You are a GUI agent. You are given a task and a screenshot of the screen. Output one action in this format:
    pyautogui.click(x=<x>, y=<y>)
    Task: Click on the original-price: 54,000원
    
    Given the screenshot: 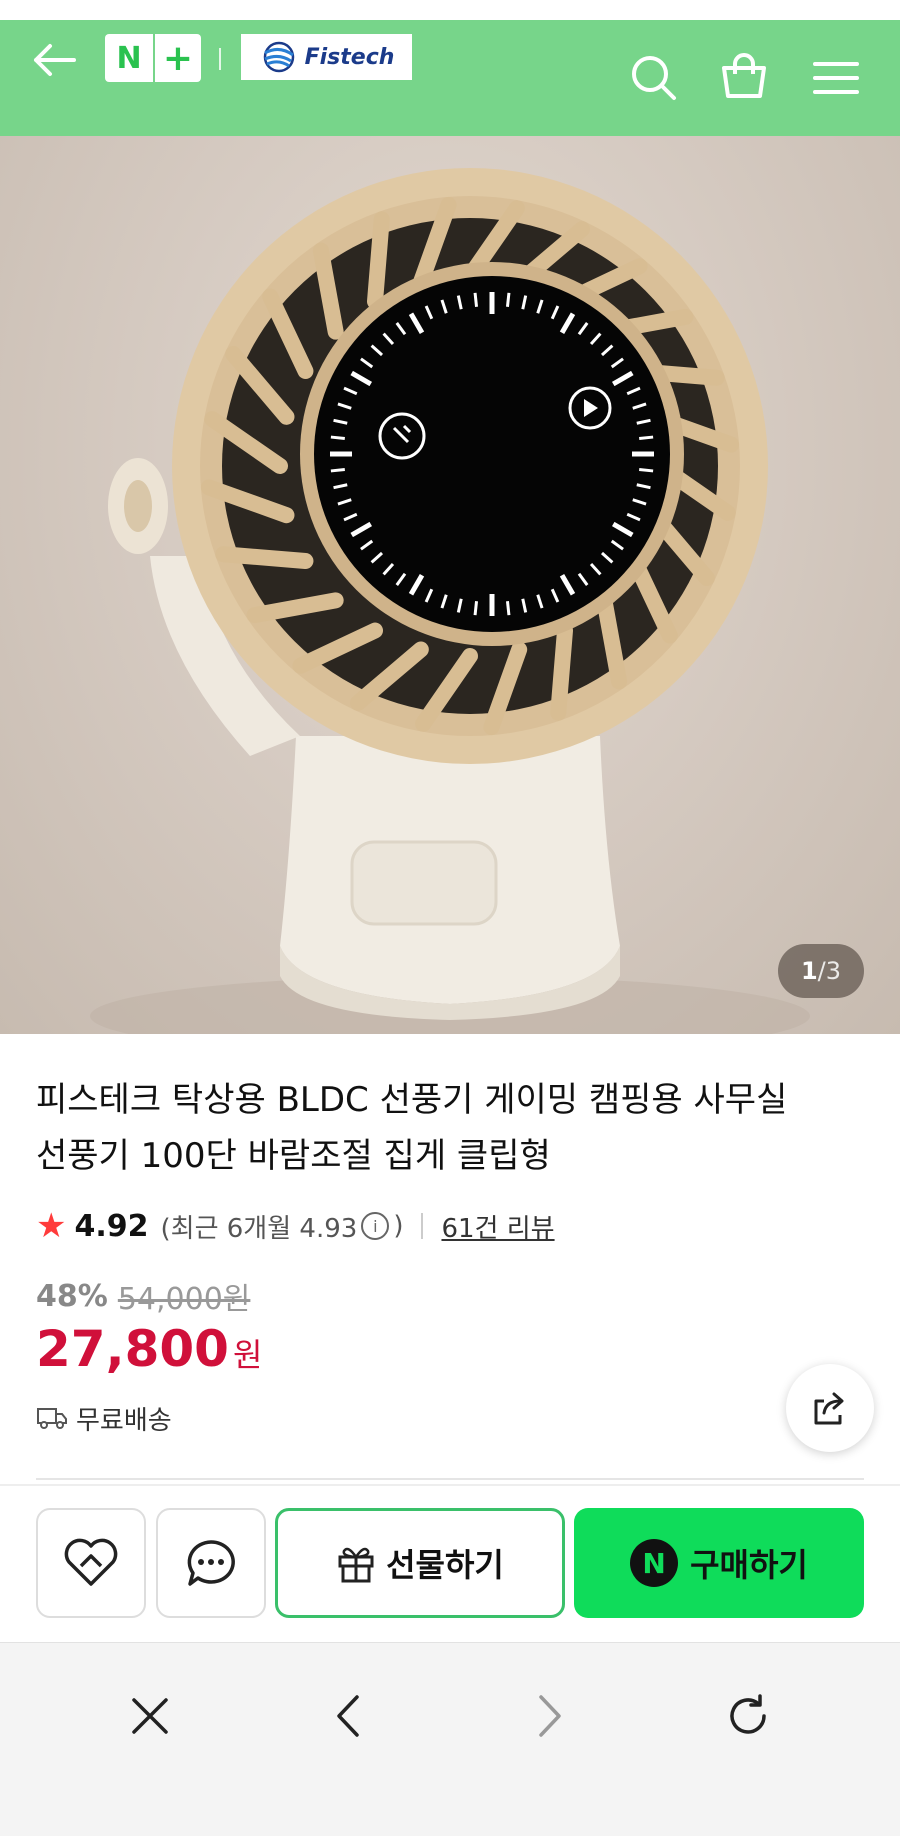 What is the action you would take?
    pyautogui.click(x=184, y=1299)
    